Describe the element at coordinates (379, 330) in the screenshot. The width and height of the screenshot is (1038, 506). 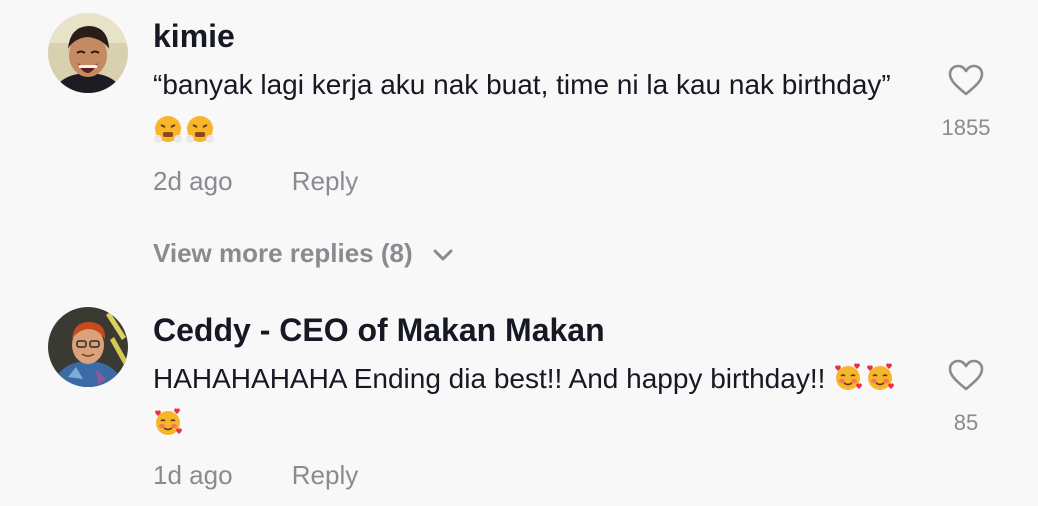
I see `username: Ceddy - CEO of Makan Makan` at that location.